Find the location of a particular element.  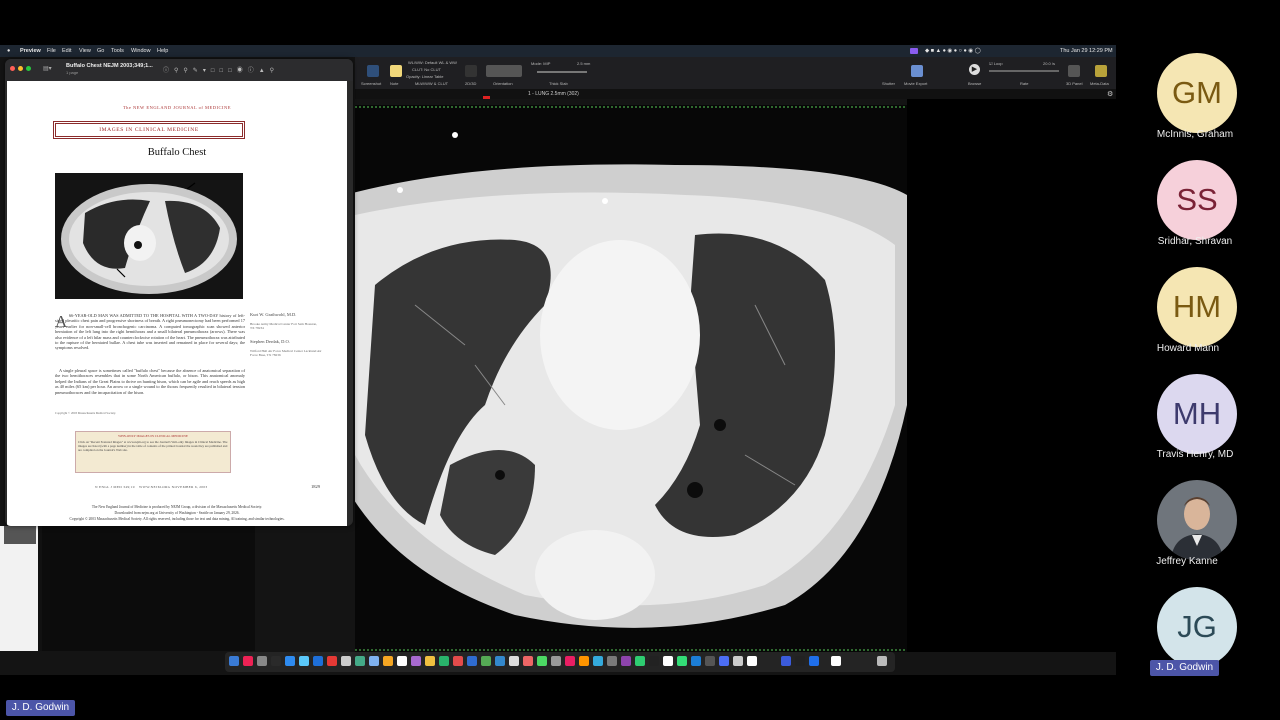

3d-panel-button is located at coordinates (1074, 71).